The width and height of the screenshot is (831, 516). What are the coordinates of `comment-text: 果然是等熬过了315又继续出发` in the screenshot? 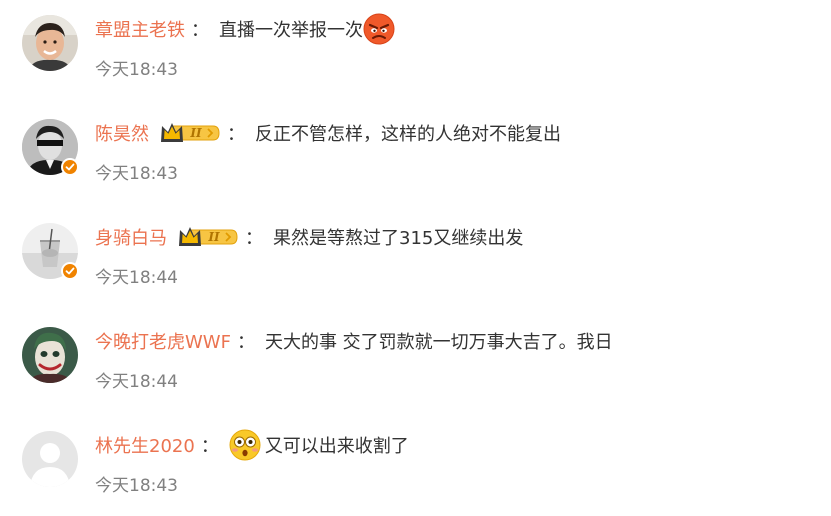 It's located at (398, 238).